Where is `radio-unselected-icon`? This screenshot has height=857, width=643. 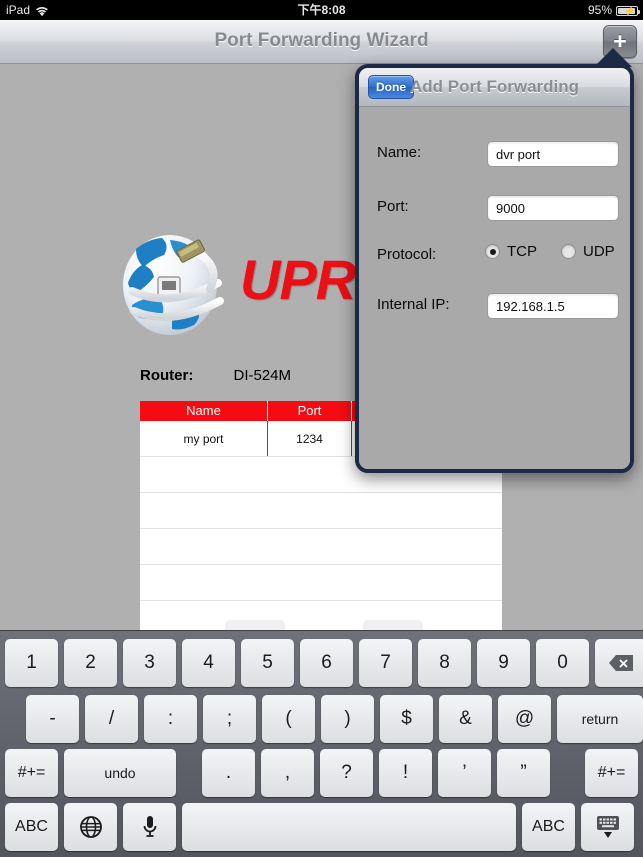
radio-unselected-icon is located at coordinates (568, 251).